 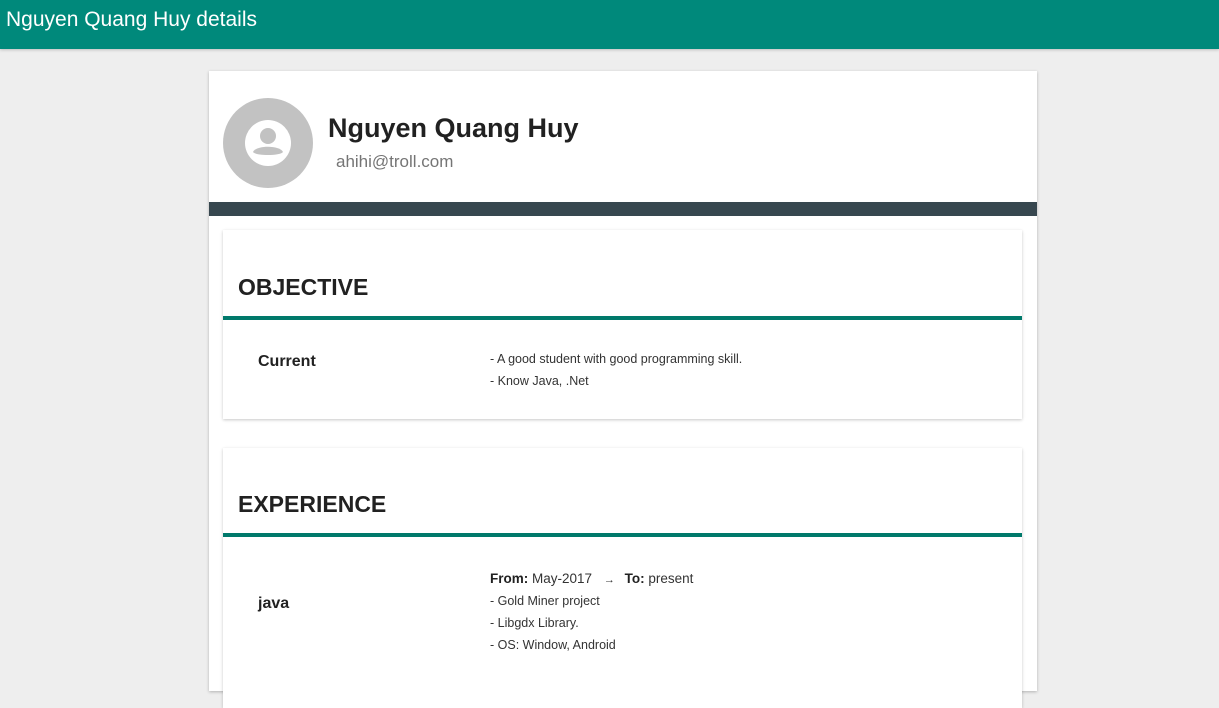 I want to click on arrow-right-icon: →, so click(x=609, y=580).